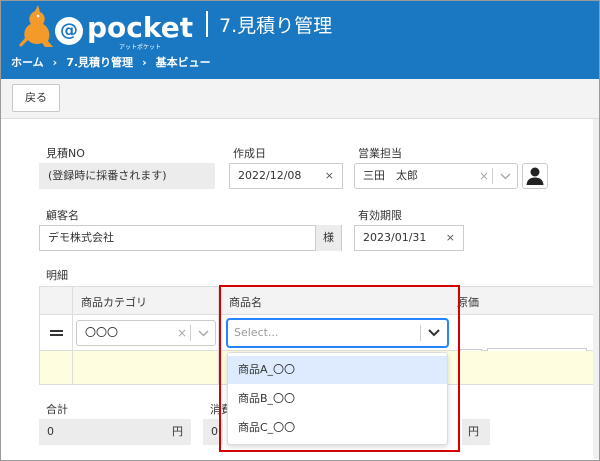 This screenshot has width=600, height=461. Describe the element at coordinates (140, 27) in the screenshot. I see `logo-name: pocket` at that location.